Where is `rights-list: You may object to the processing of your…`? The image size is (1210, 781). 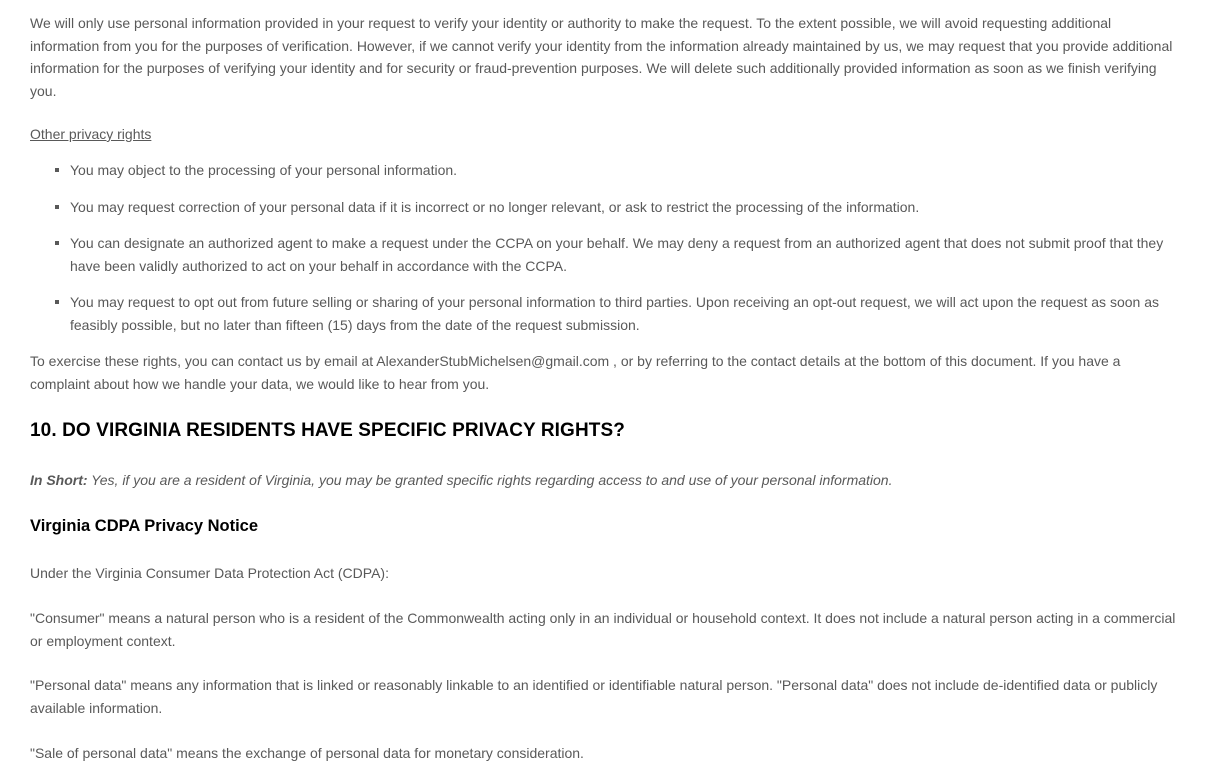 rights-list: You may object to the processing of your… is located at coordinates (605, 170).